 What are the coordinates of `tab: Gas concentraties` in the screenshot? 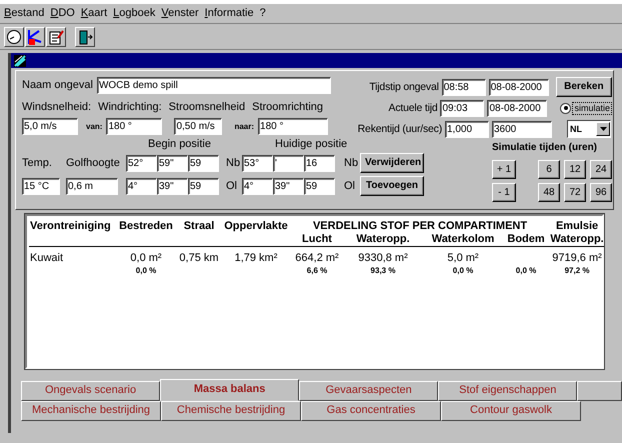 It's located at (371, 411).